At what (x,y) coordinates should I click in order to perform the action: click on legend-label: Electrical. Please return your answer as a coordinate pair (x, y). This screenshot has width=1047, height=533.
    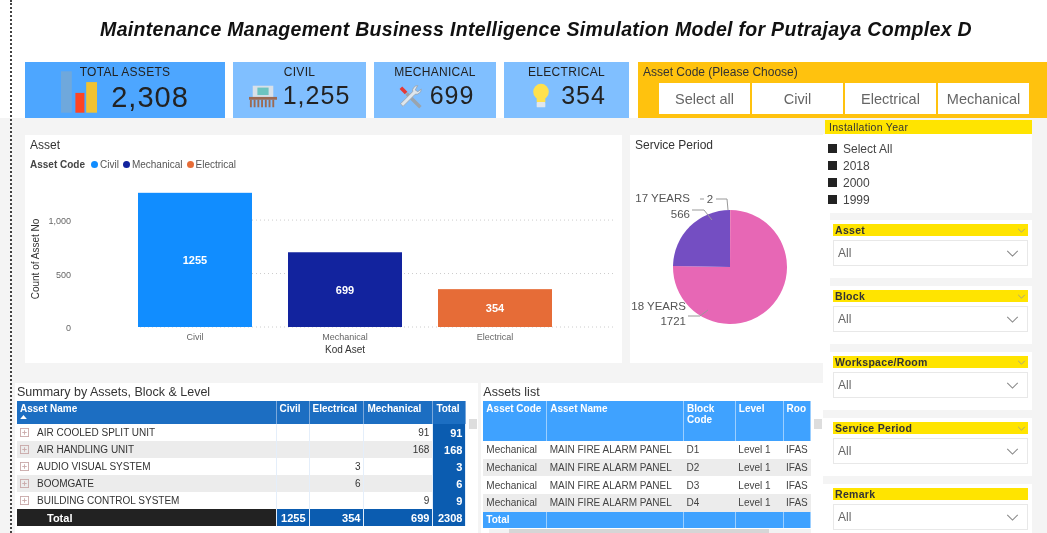
    Looking at the image, I should click on (216, 164).